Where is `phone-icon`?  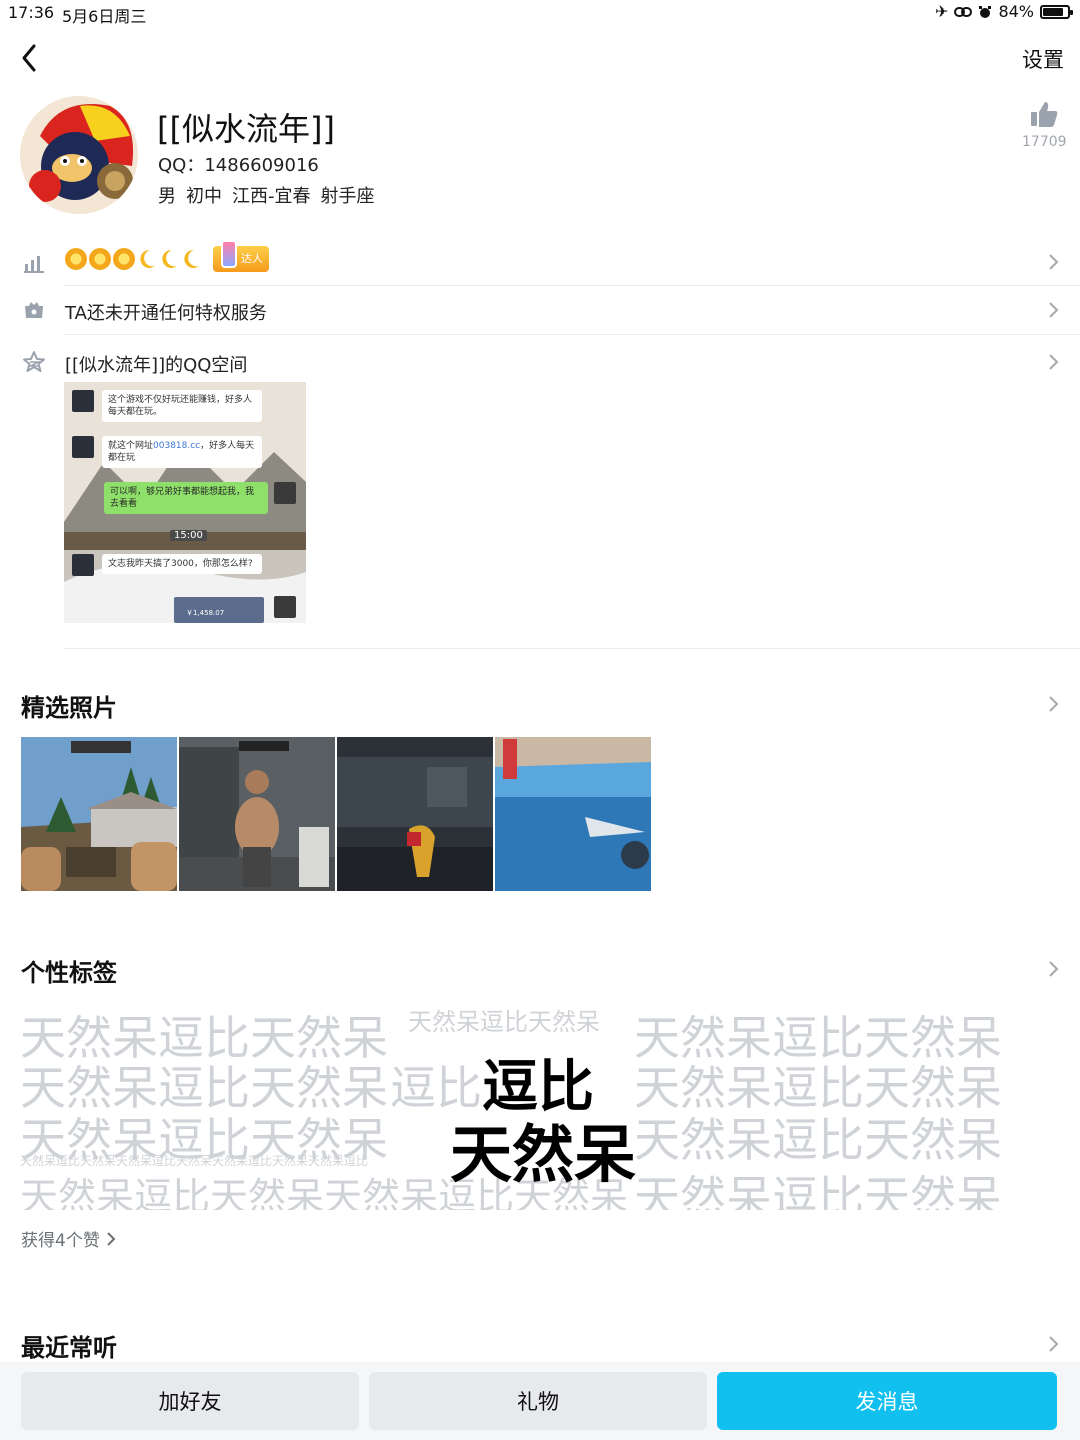 phone-icon is located at coordinates (229, 254).